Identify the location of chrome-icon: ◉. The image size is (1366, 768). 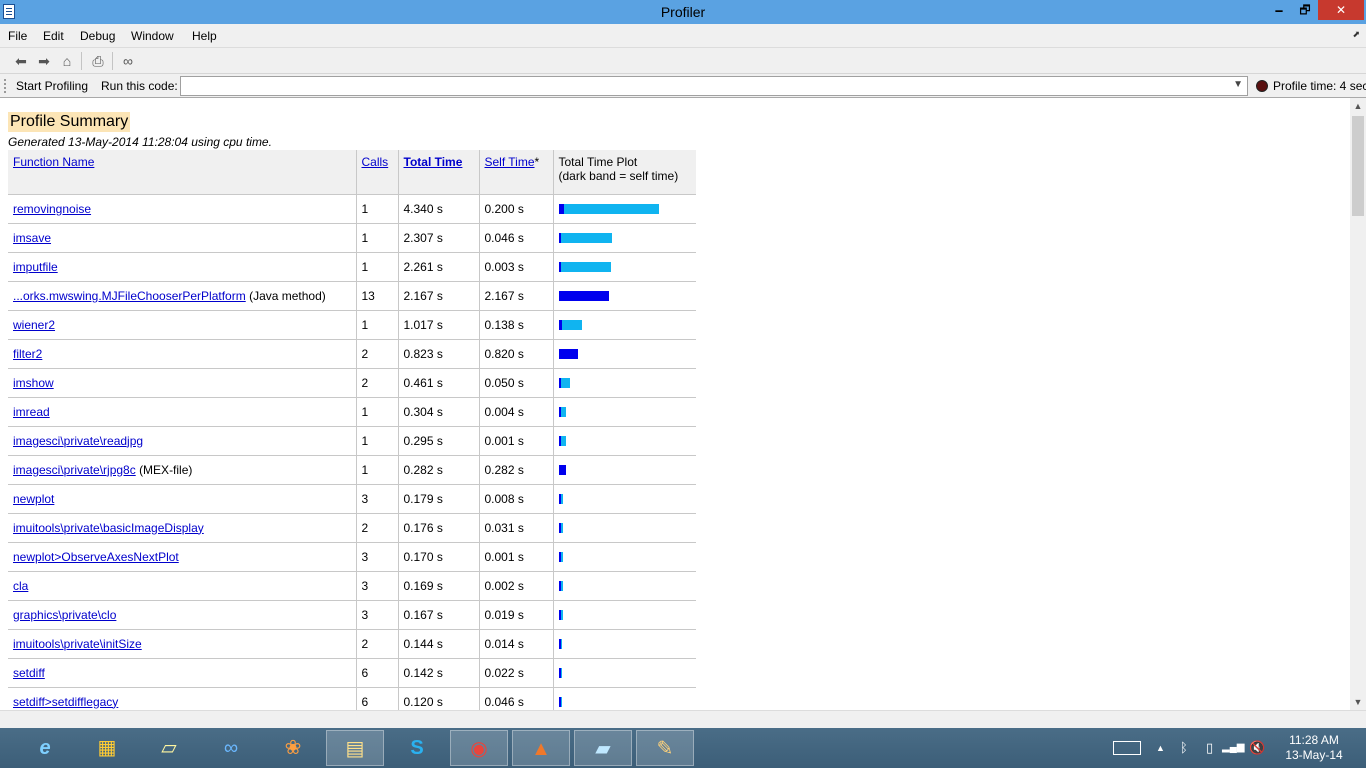
(479, 748).